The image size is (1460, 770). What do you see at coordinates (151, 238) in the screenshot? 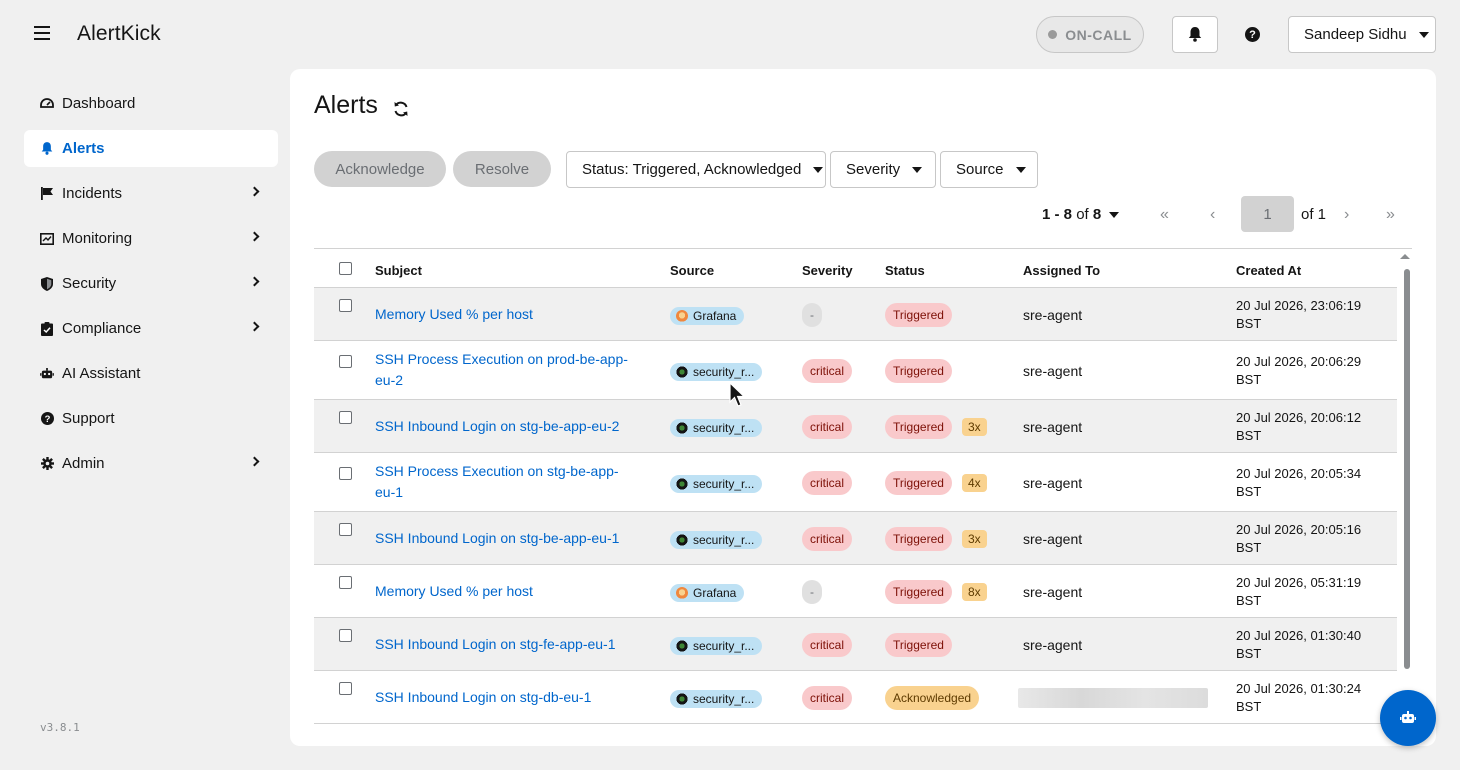
I see `sidebar-item-monitoring: Monitoring` at bounding box center [151, 238].